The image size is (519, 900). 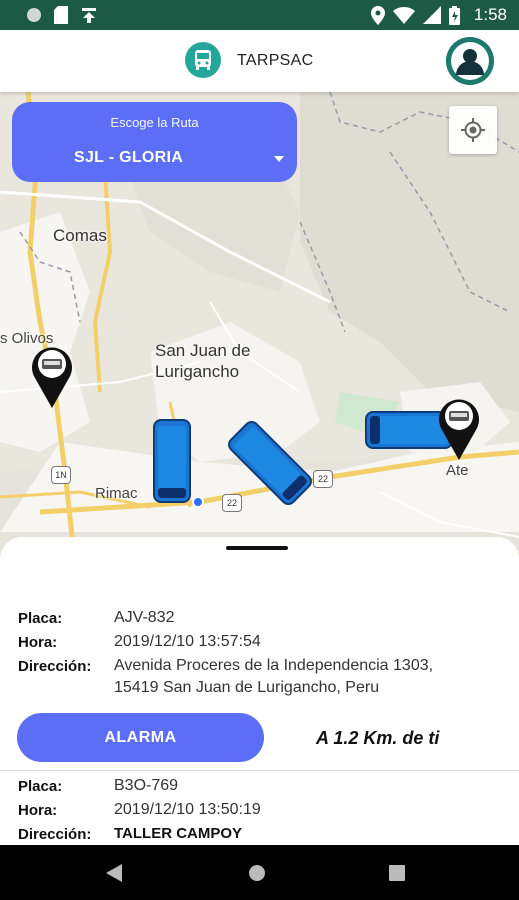 I want to click on circle-icon, so click(x=34, y=15).